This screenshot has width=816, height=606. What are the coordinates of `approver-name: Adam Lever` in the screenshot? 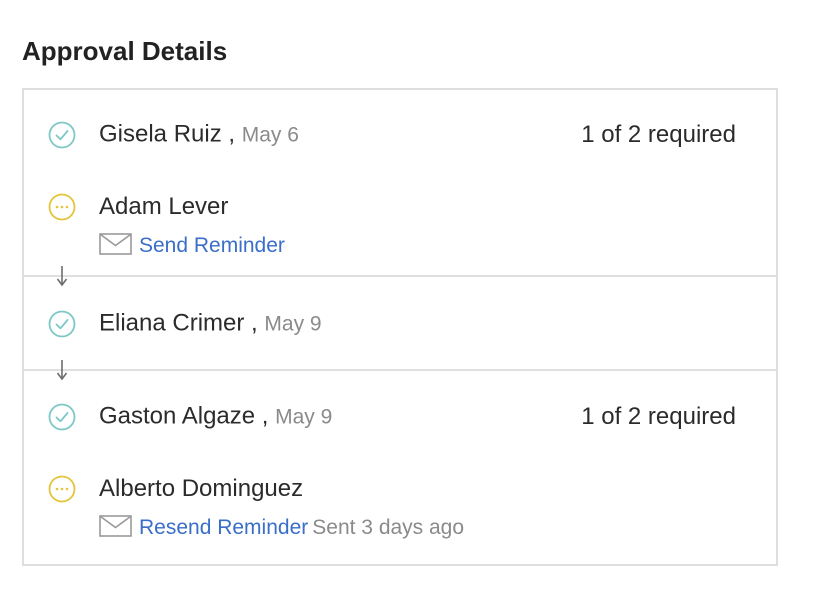 It's located at (164, 206).